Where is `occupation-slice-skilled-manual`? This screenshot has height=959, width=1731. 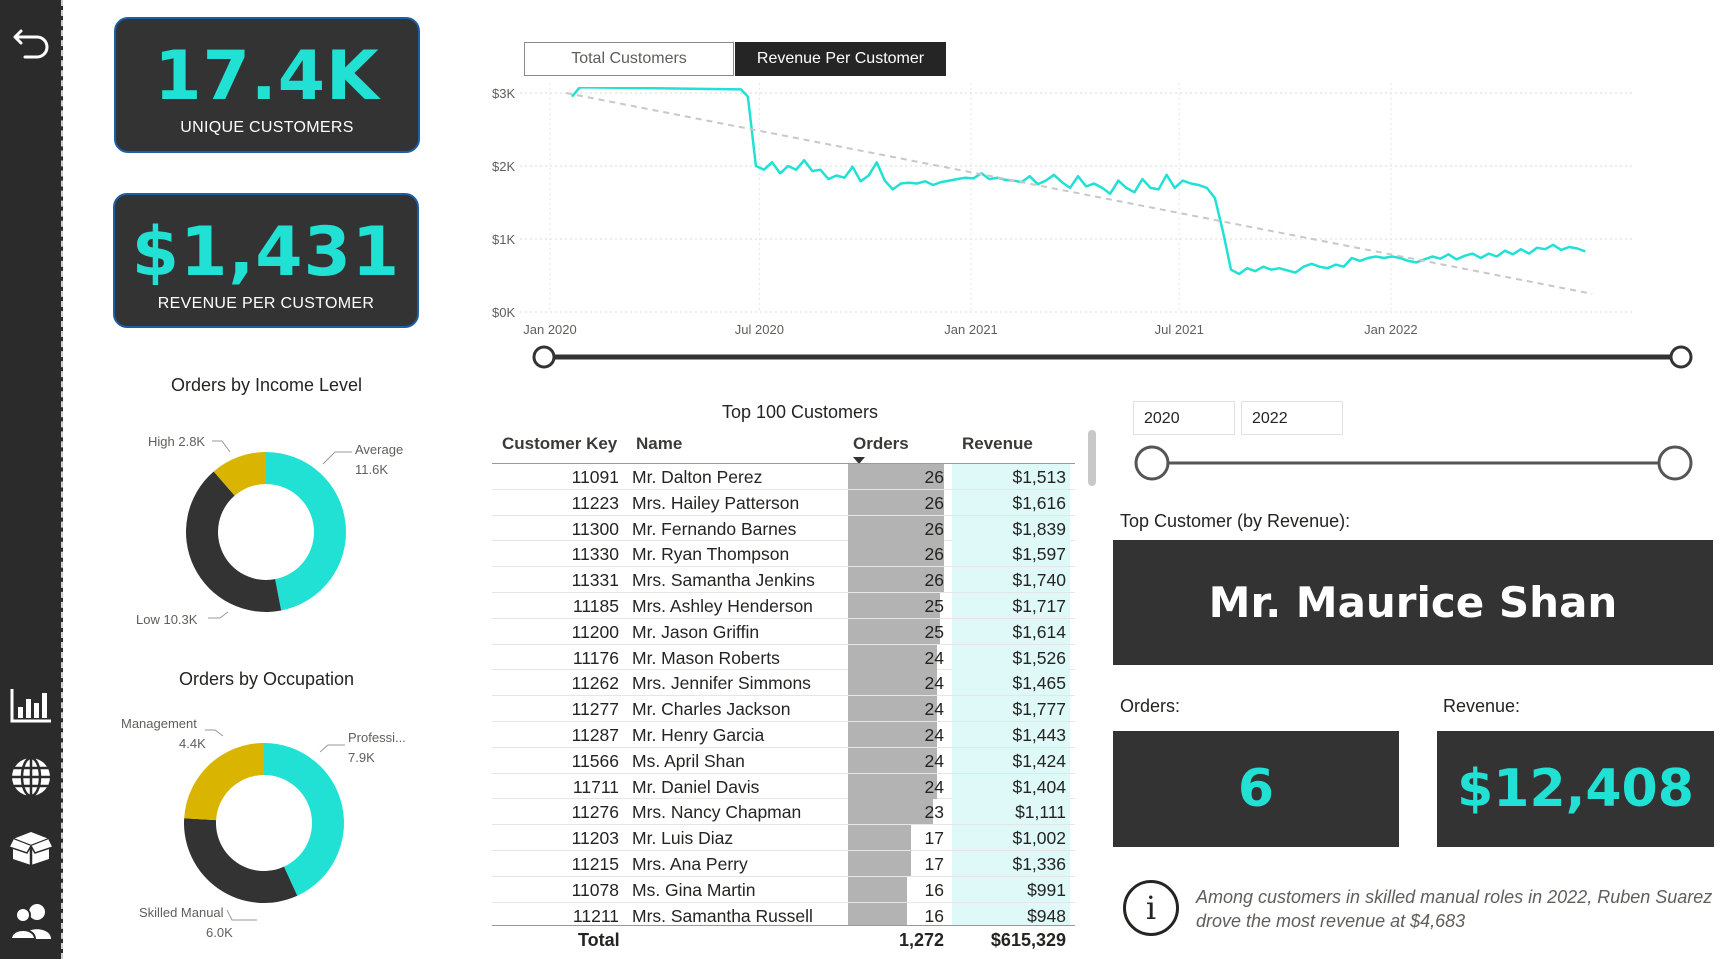 occupation-slice-skilled-manual is located at coordinates (240, 860).